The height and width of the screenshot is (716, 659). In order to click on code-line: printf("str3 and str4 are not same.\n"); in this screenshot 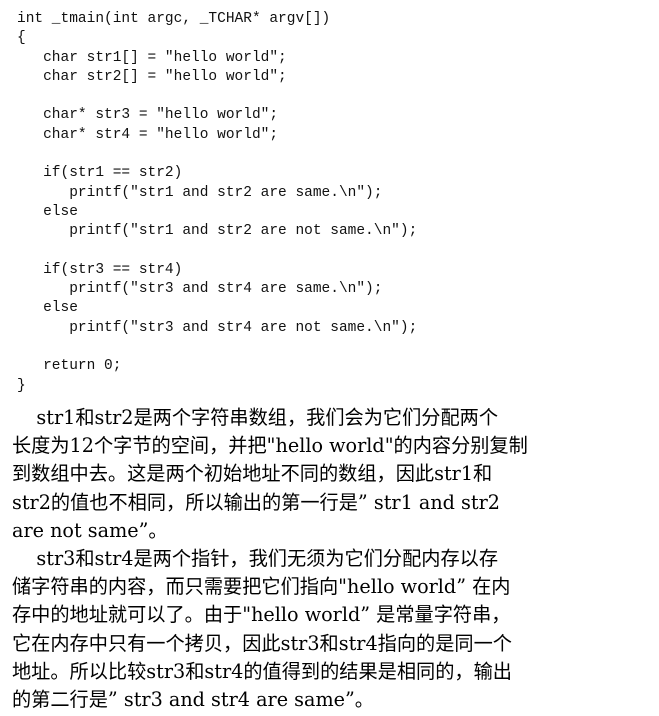, I will do `click(217, 327)`.